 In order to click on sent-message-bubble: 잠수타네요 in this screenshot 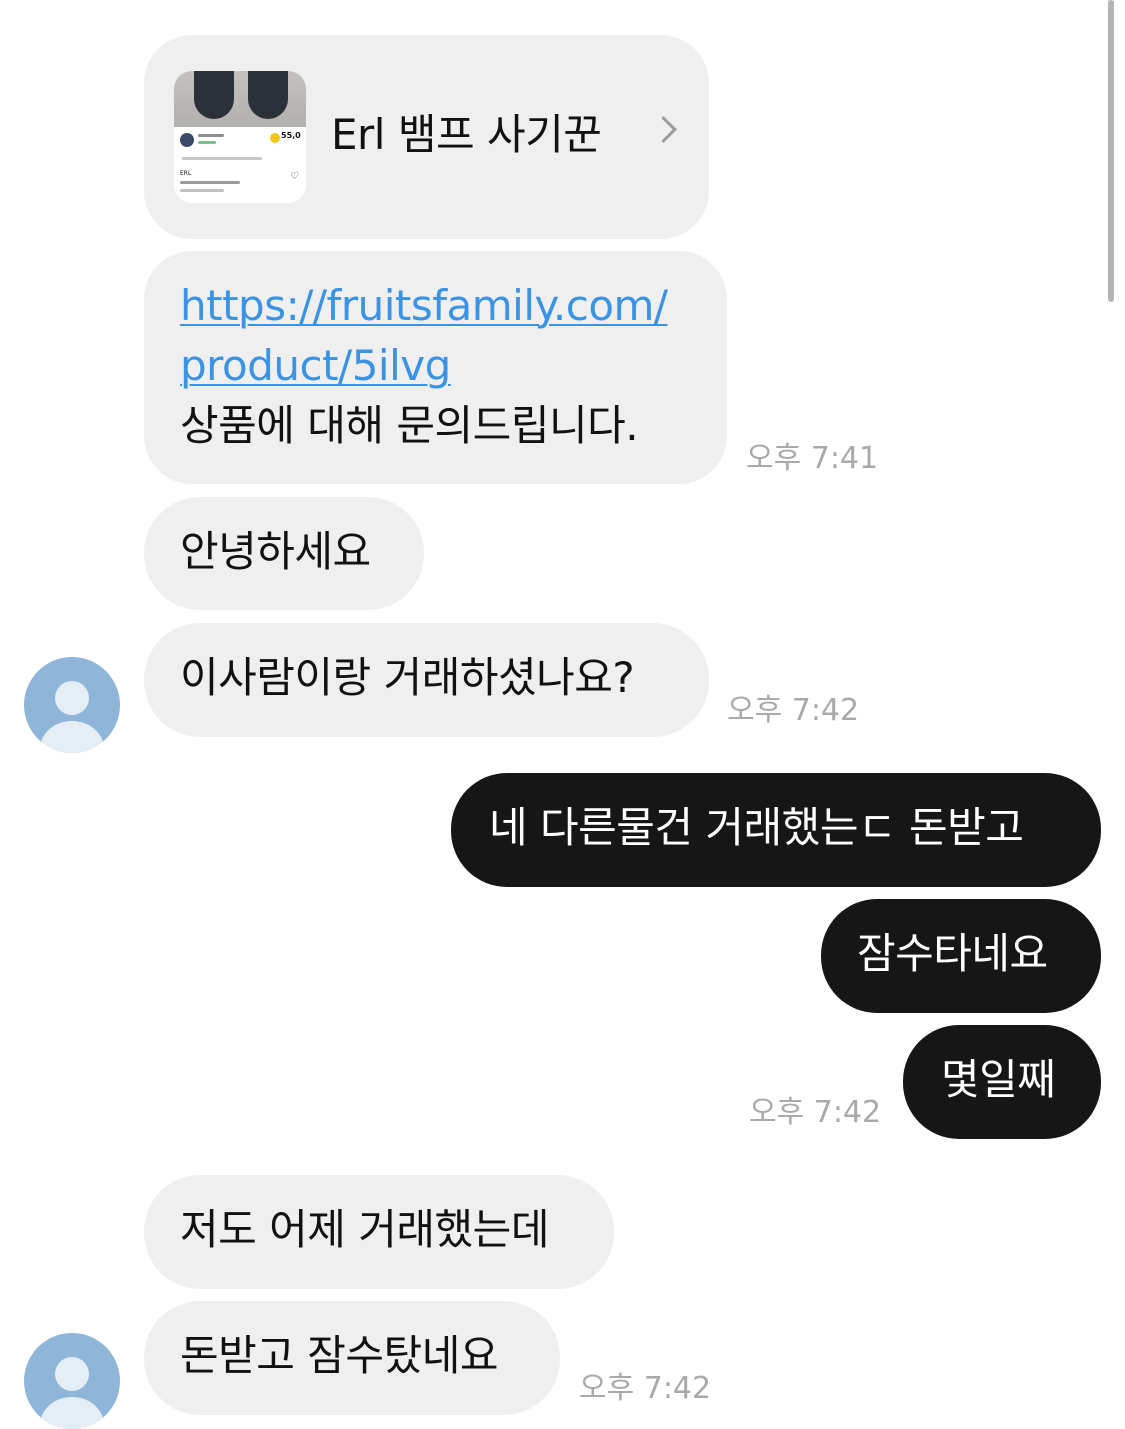, I will do `click(961, 956)`.